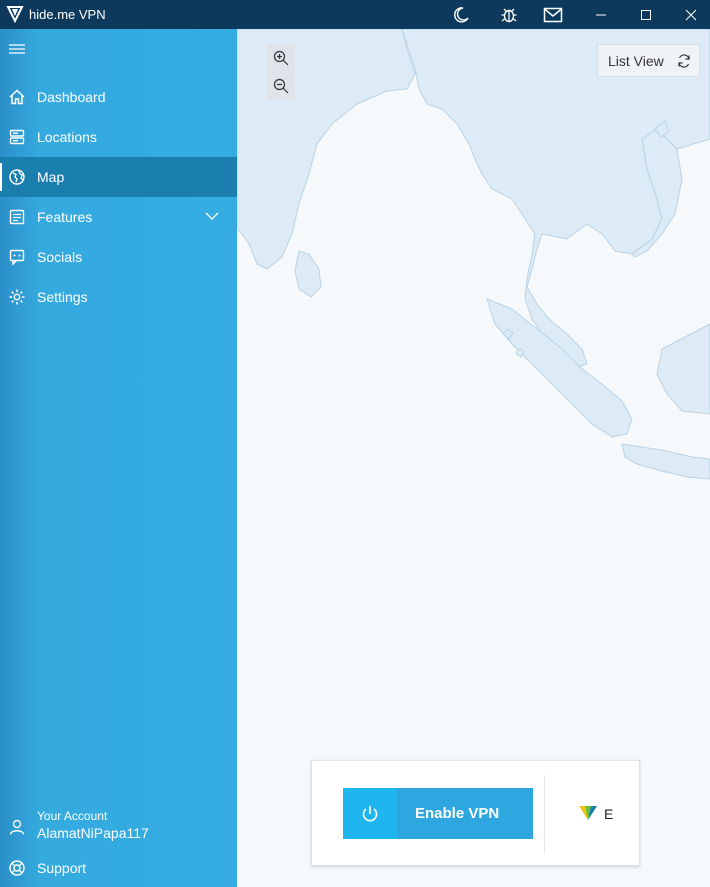  Describe the element at coordinates (118, 868) in the screenshot. I see `support-button: Support` at that location.